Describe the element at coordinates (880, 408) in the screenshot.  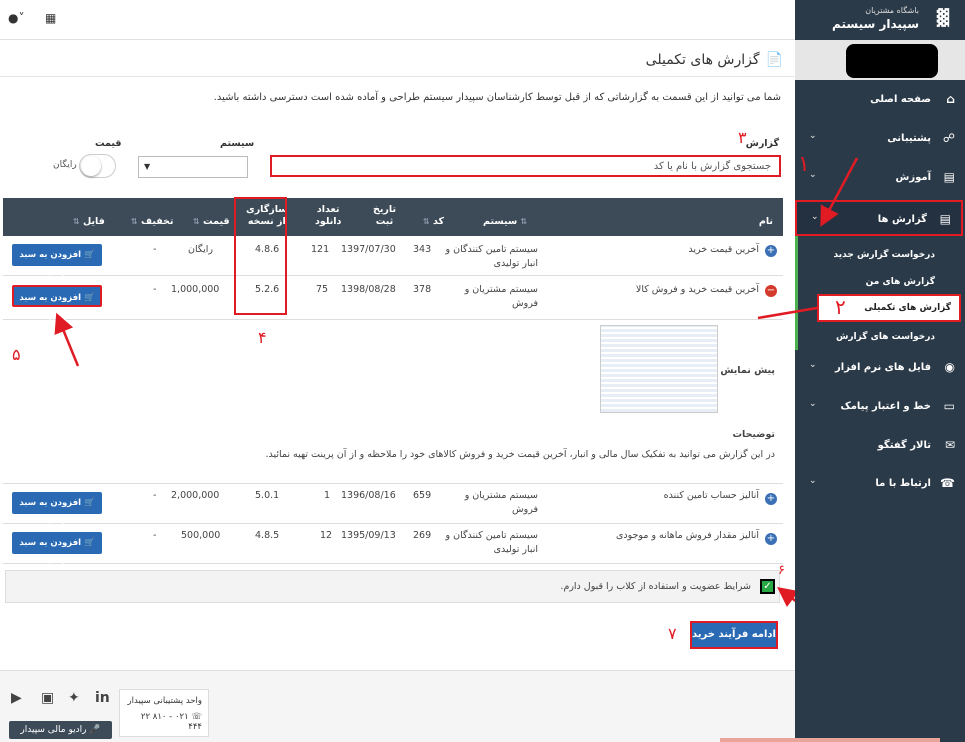
I see `sidebar-item-sms: ▭ خط و اعتبار پیامک ⌄` at that location.